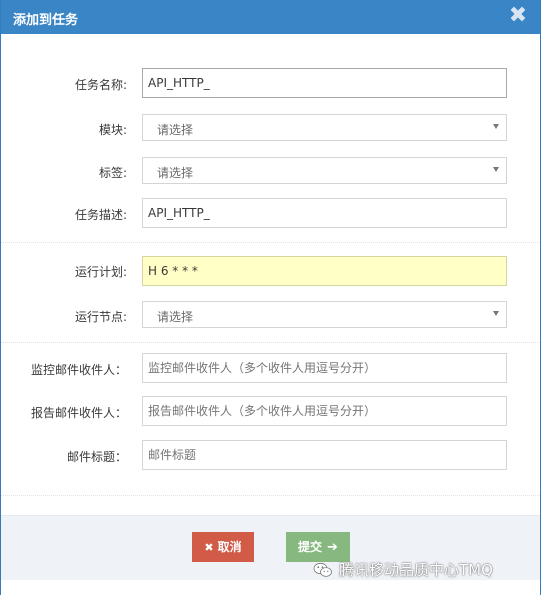 The height and width of the screenshot is (595, 541). Describe the element at coordinates (229, 547) in the screenshot. I see `cancel-button-label: 取消` at that location.